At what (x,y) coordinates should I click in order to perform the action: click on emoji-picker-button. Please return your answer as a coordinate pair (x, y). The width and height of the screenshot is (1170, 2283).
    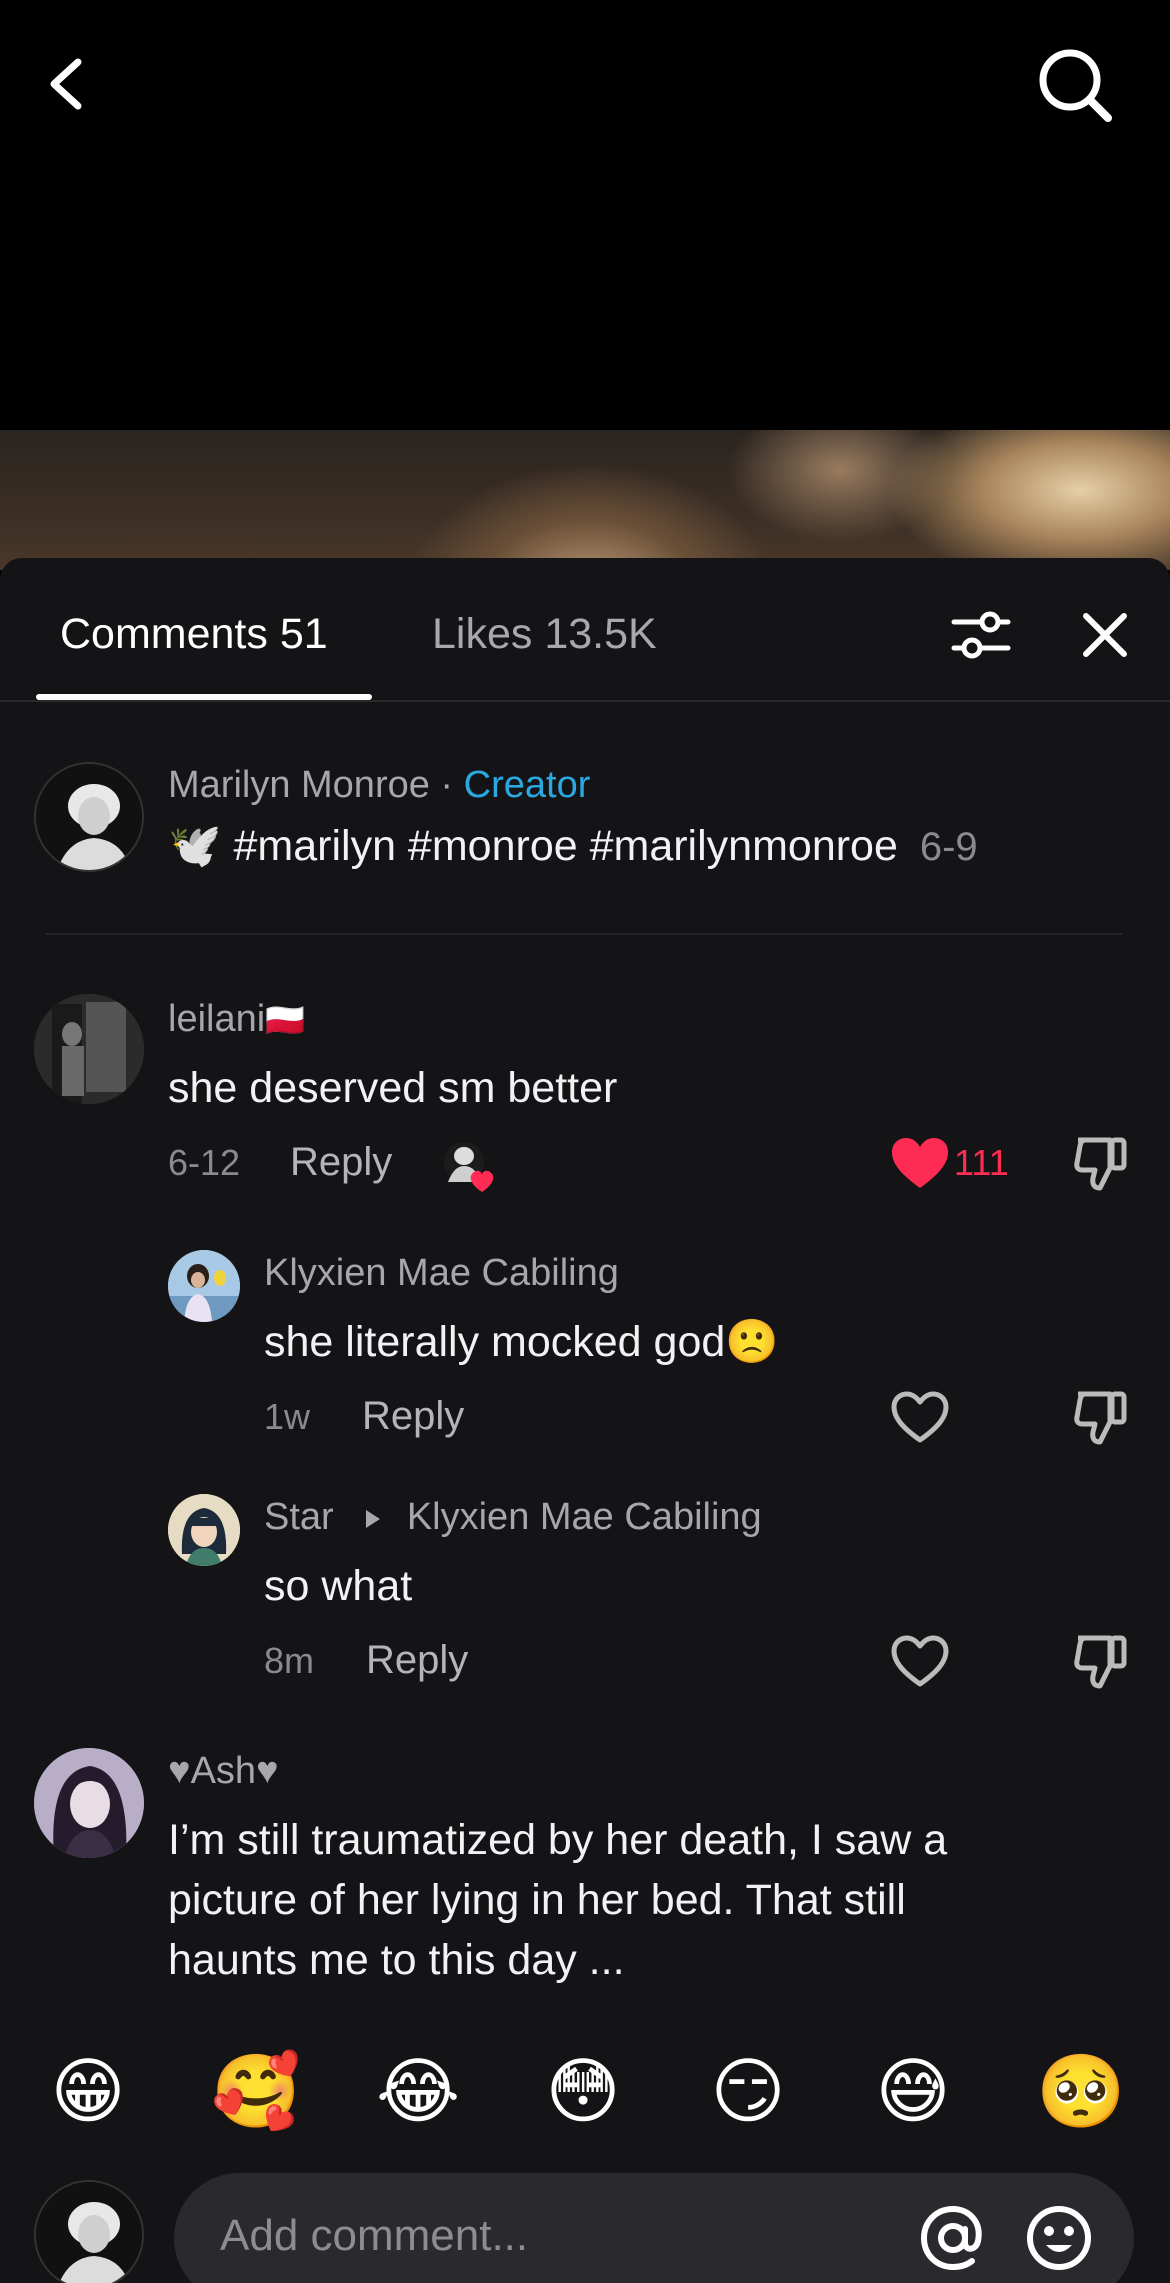
    Looking at the image, I should click on (1059, 2238).